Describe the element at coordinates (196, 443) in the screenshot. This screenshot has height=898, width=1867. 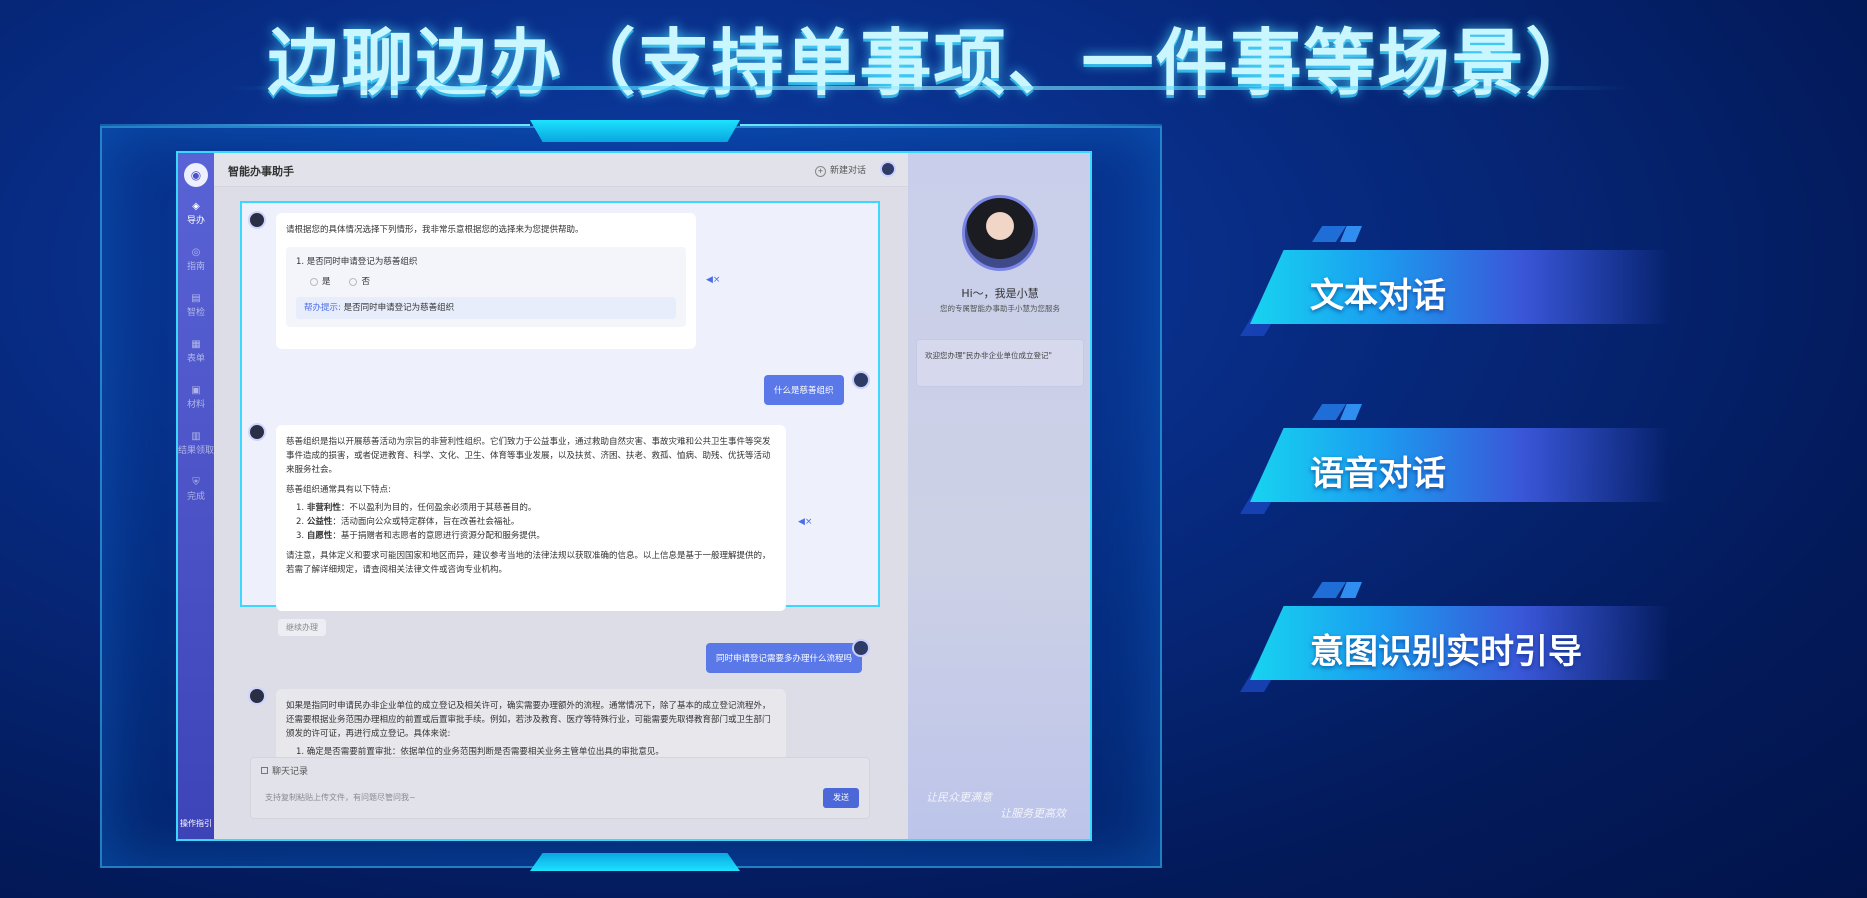
I see `nav-item-receive: ▥ 结果领取` at that location.